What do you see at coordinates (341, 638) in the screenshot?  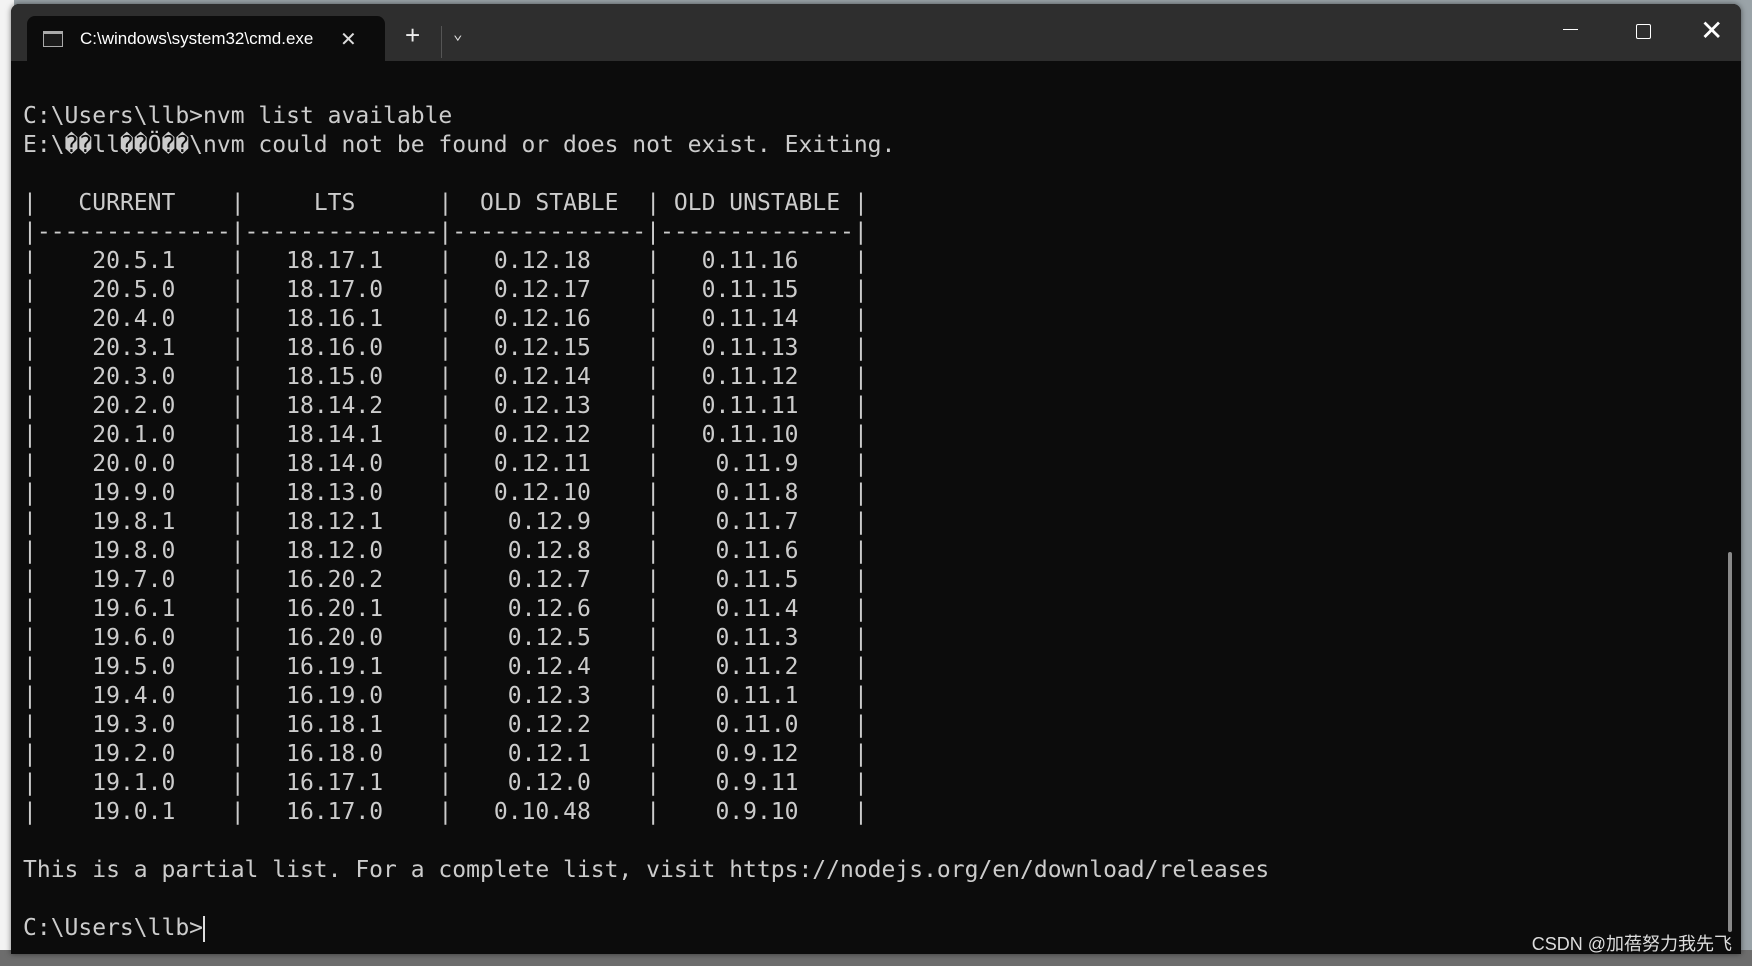 I see `table-cell: 16.20.0` at bounding box center [341, 638].